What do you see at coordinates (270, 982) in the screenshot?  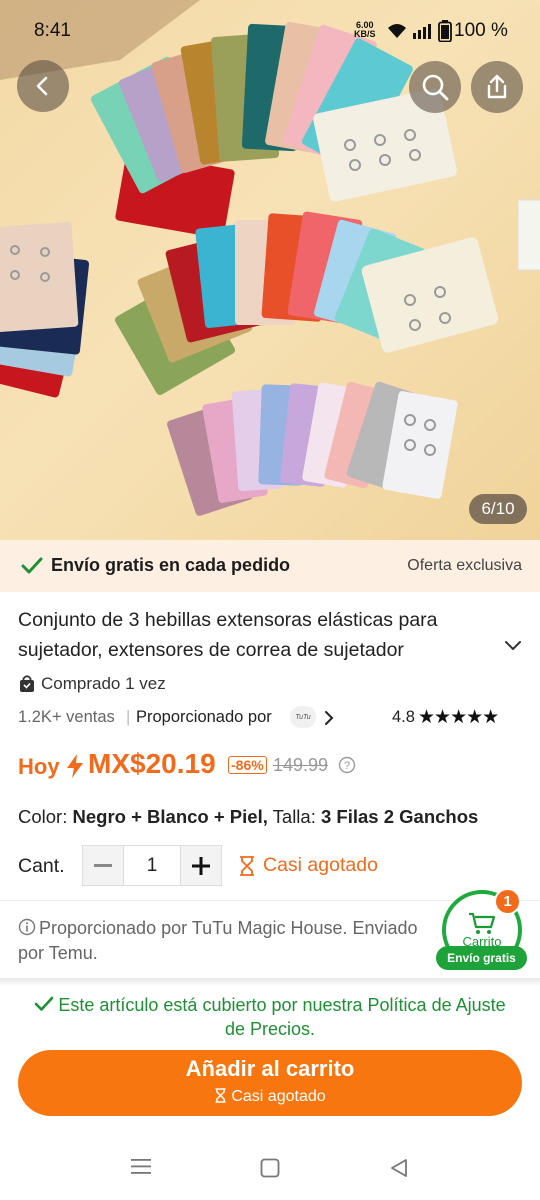 I see `bottom-bar-shadow` at bounding box center [270, 982].